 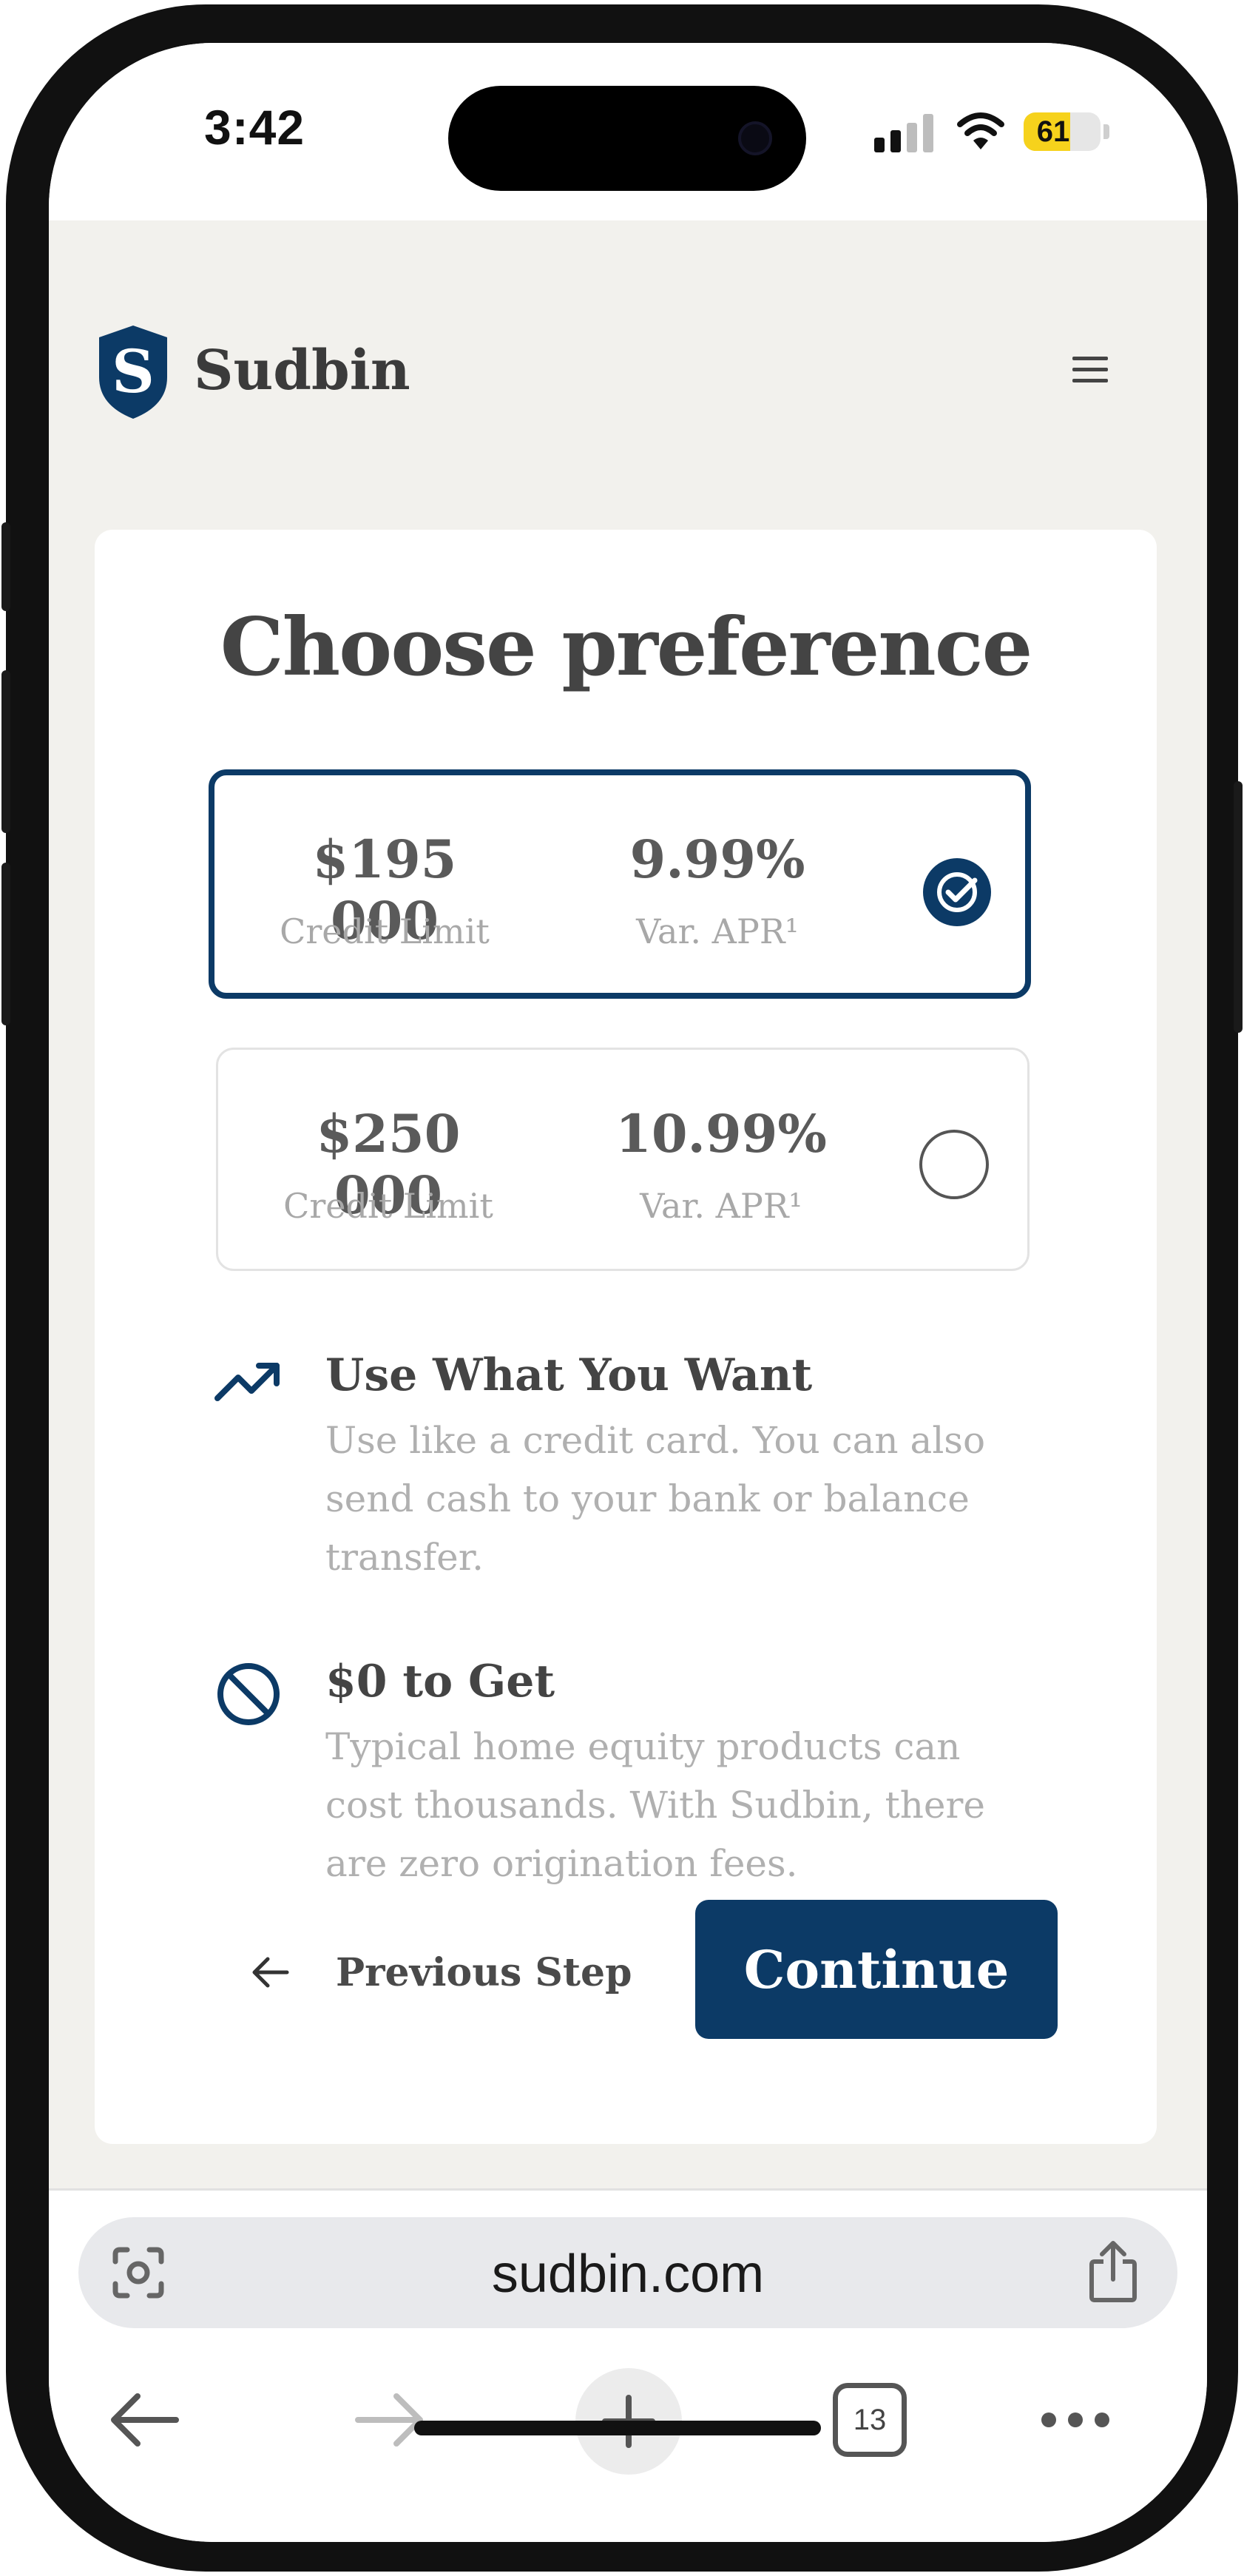 I want to click on wifi-icon, so click(x=980, y=130).